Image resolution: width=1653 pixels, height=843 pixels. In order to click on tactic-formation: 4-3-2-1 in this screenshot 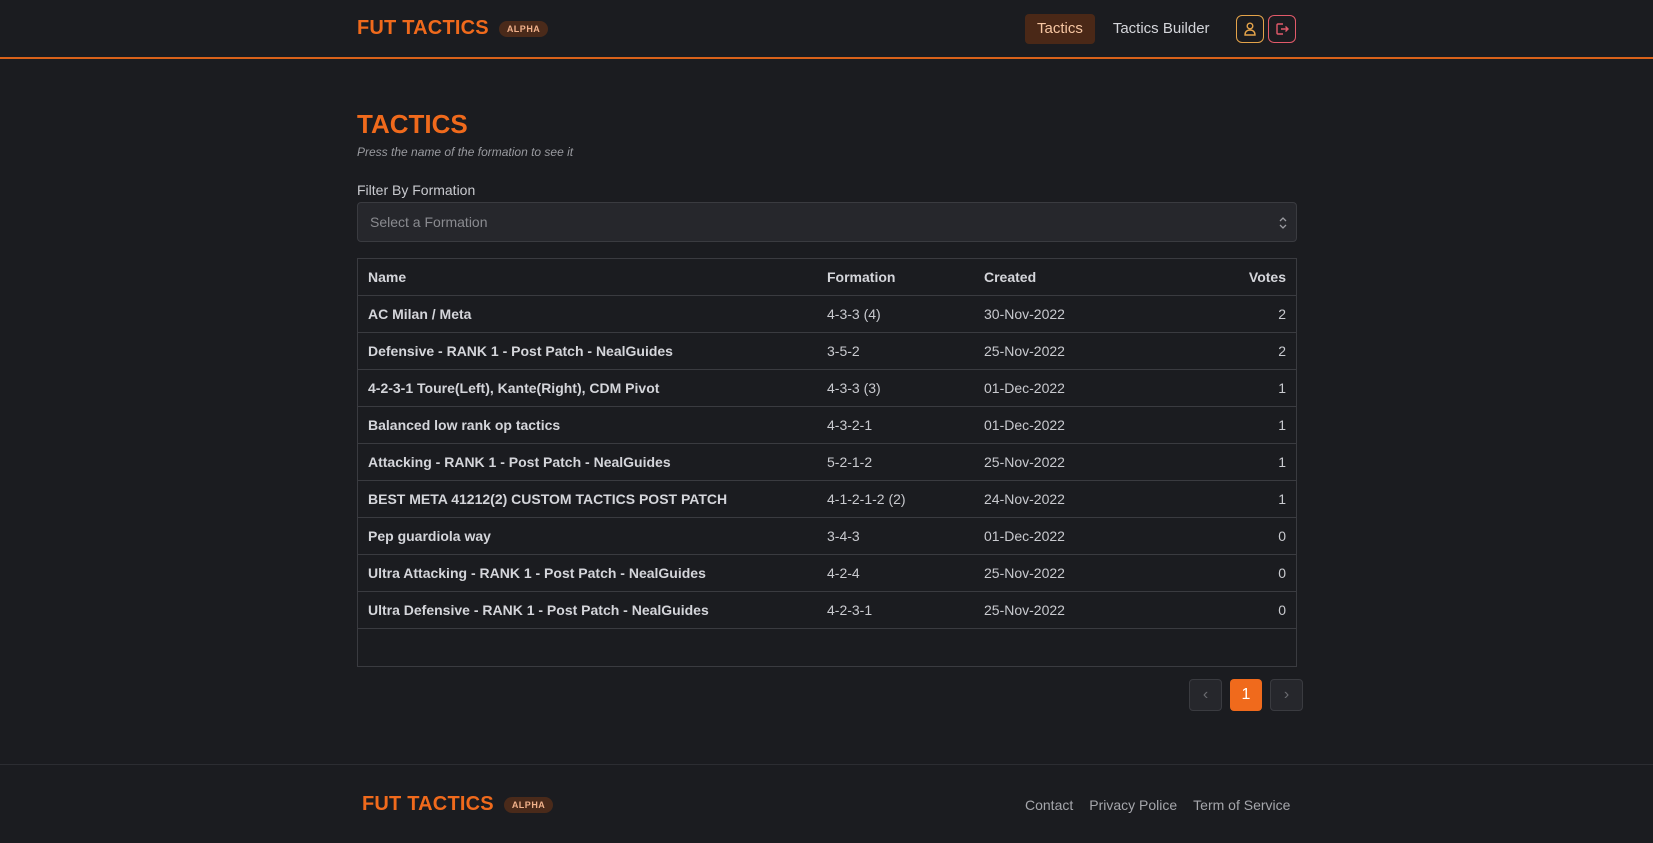, I will do `click(850, 425)`.